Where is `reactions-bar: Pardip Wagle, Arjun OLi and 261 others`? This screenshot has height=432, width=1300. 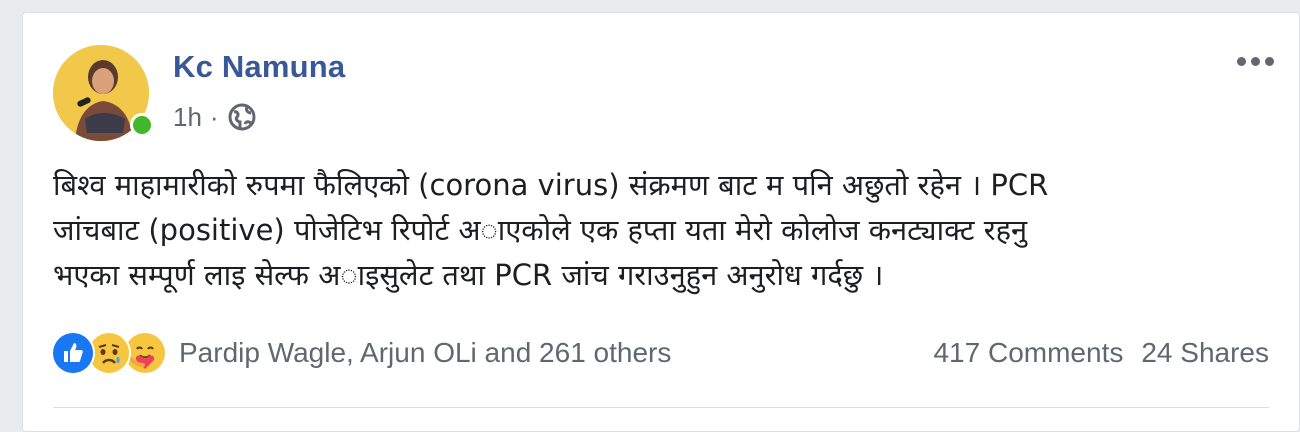
reactions-bar: Pardip Wagle, Arjun OLi and 261 others is located at coordinates (361, 353).